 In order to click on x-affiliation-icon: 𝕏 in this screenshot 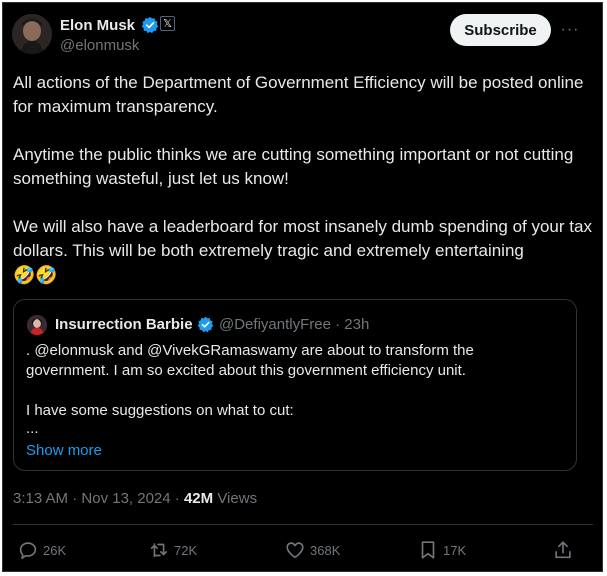, I will do `click(167, 23)`.